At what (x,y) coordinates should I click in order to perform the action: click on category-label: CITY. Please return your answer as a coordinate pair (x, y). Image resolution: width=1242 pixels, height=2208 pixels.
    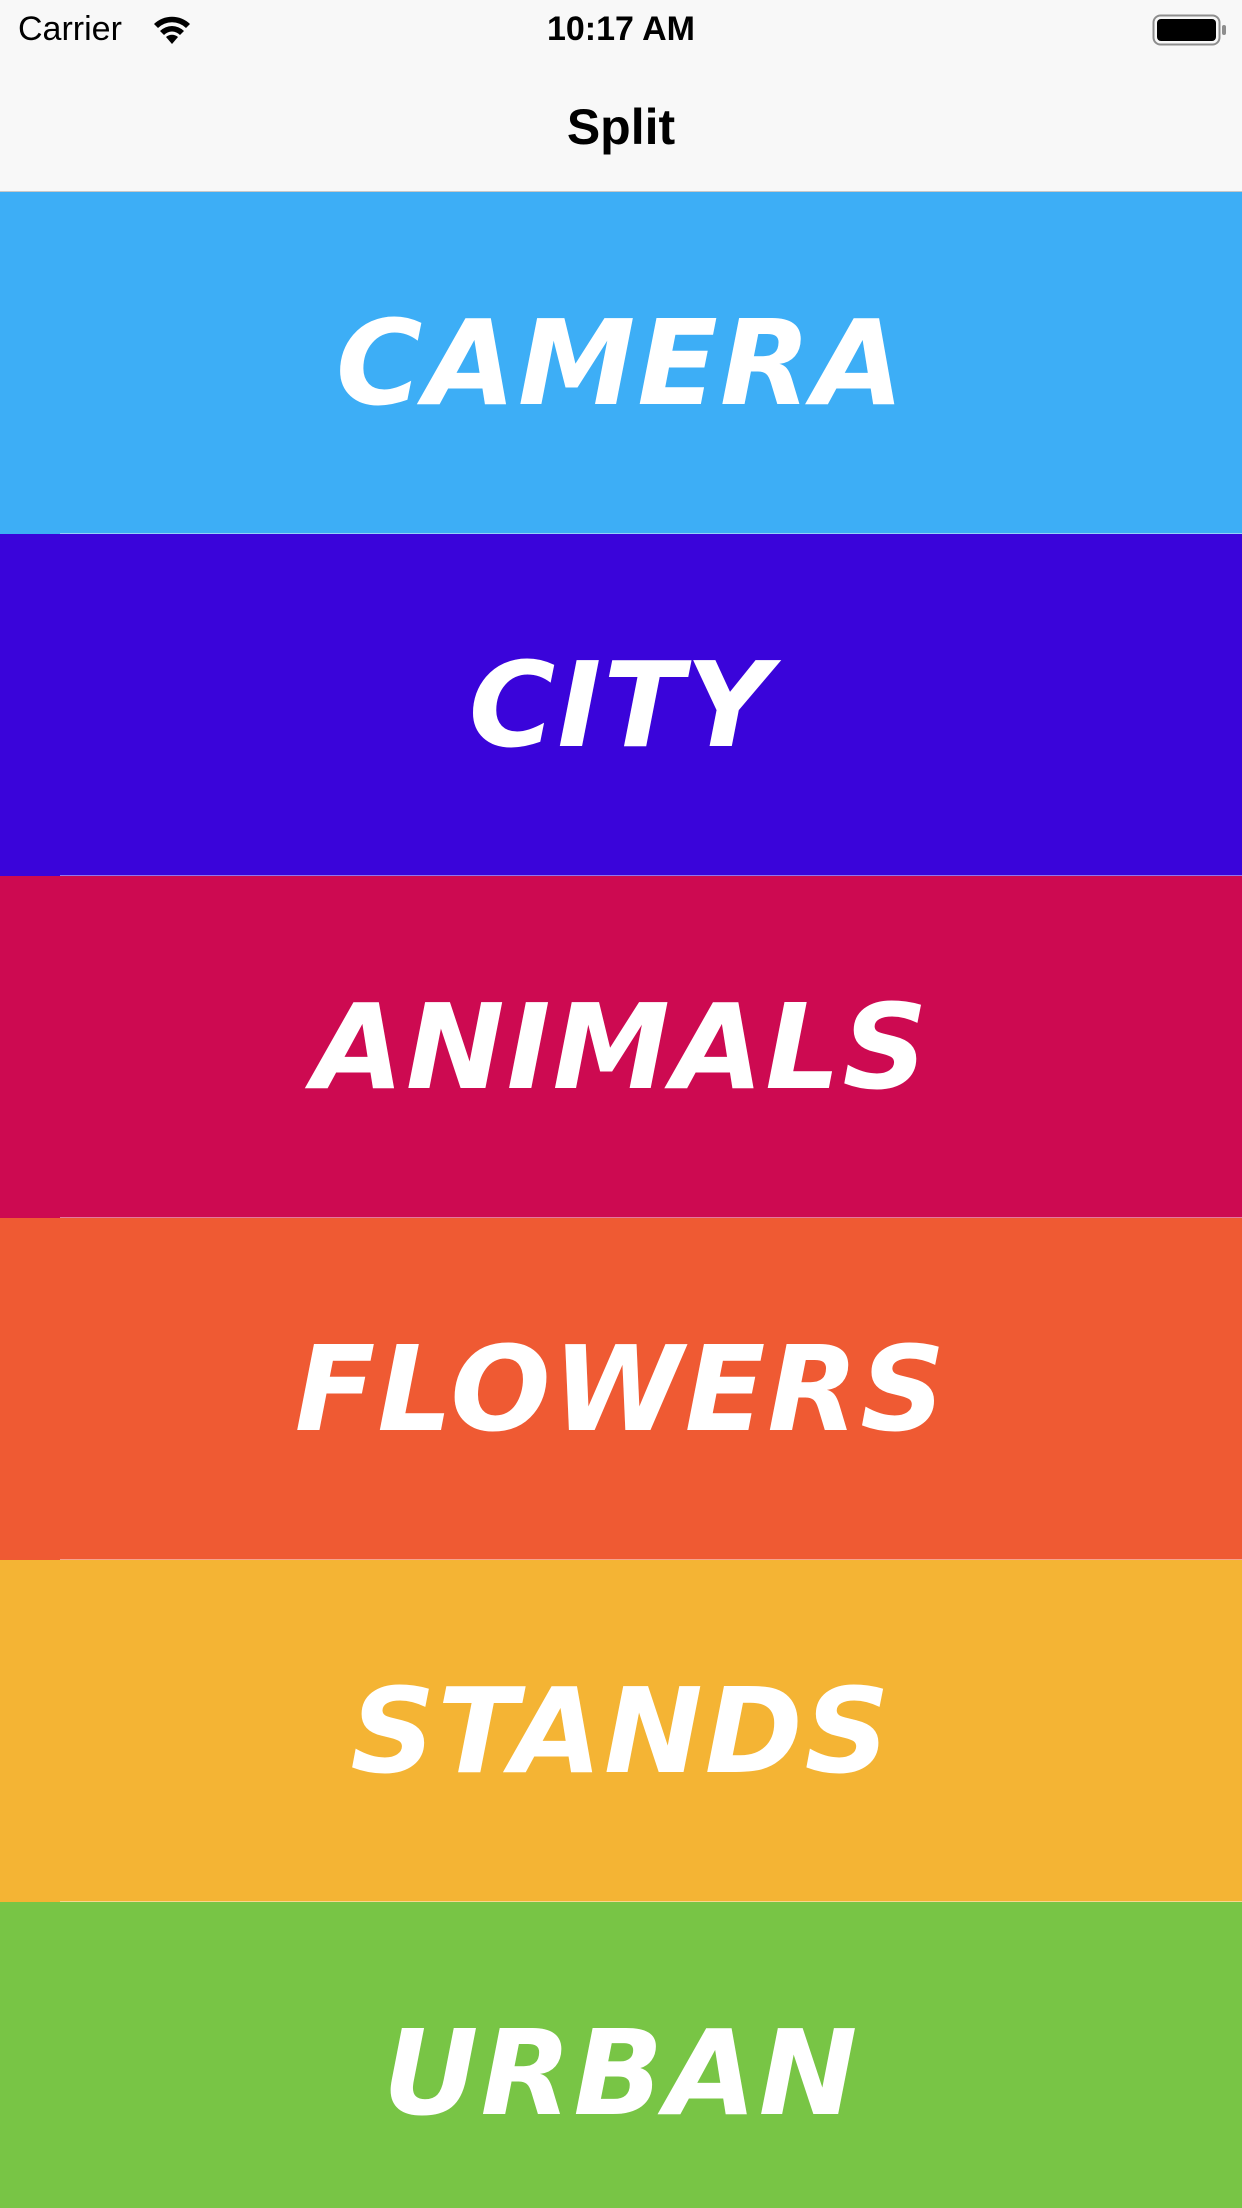
    Looking at the image, I should click on (621, 705).